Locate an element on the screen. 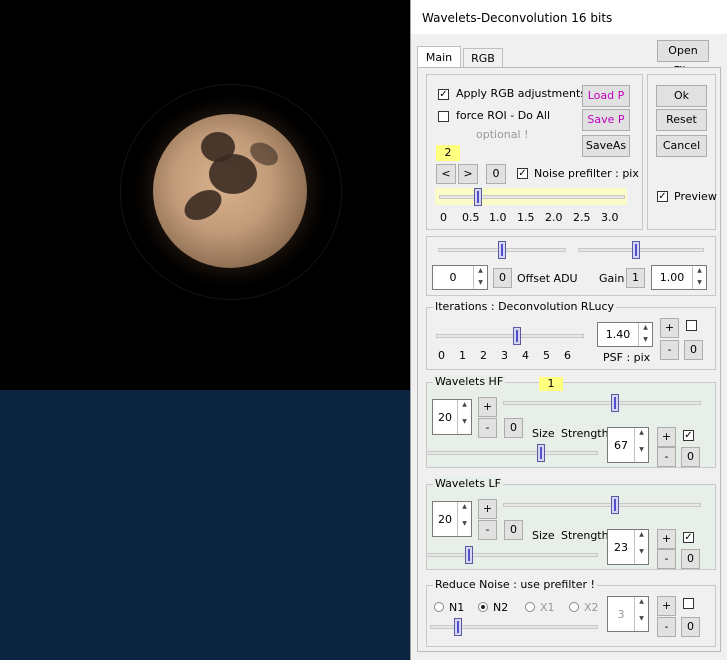 Image resolution: width=727 pixels, height=660 pixels. prefilter-slider-track is located at coordinates (532, 197).